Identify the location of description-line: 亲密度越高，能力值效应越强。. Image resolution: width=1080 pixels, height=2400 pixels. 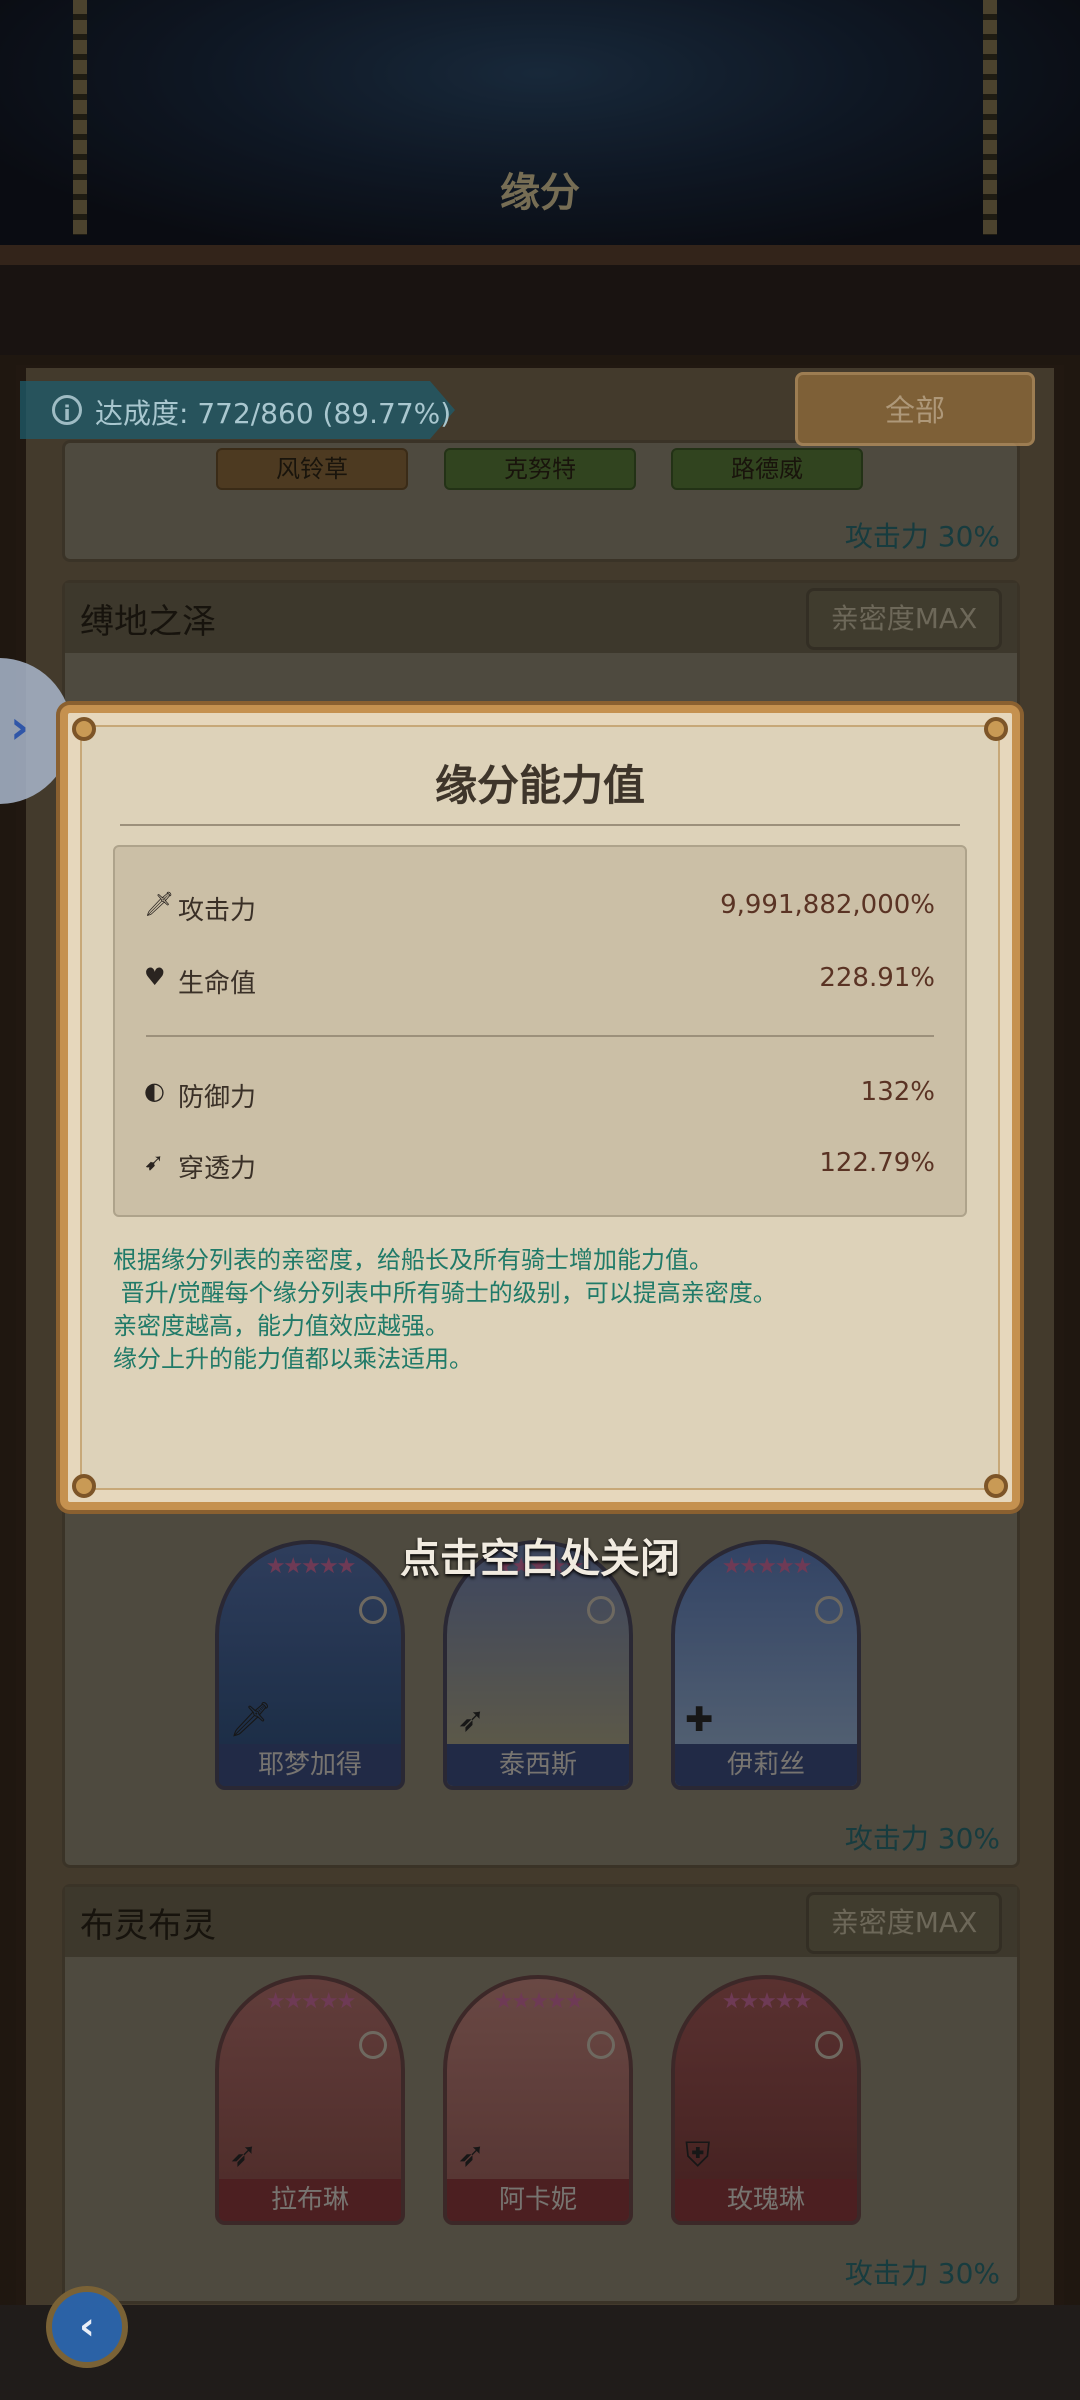
(281, 1326).